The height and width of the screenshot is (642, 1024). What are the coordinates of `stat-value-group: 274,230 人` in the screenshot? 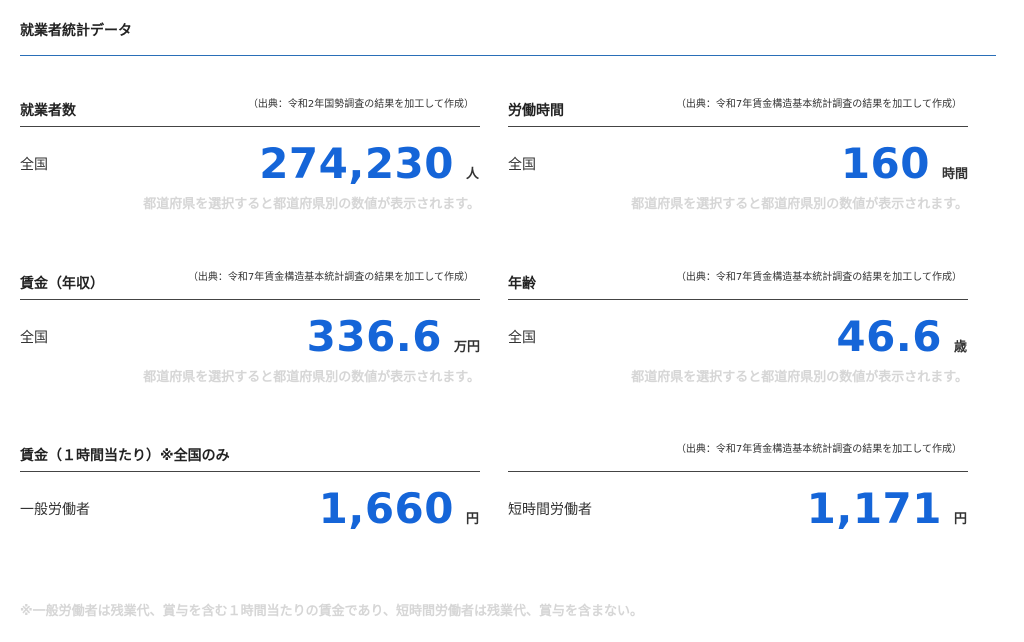 It's located at (369, 164).